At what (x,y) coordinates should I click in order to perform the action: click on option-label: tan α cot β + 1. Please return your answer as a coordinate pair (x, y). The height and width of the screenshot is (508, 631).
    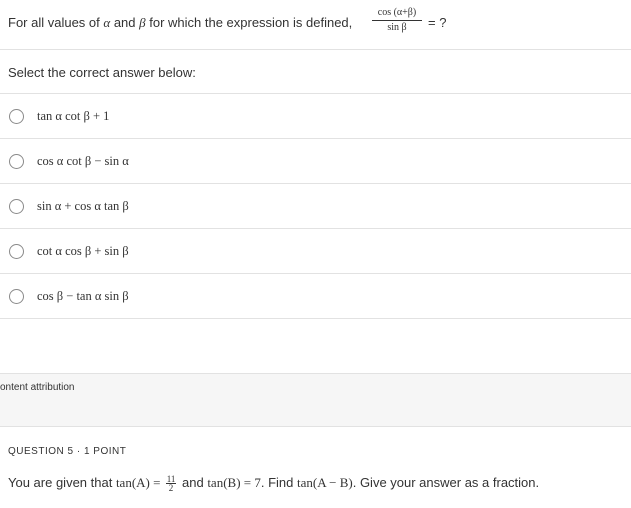
    Looking at the image, I should click on (73, 116).